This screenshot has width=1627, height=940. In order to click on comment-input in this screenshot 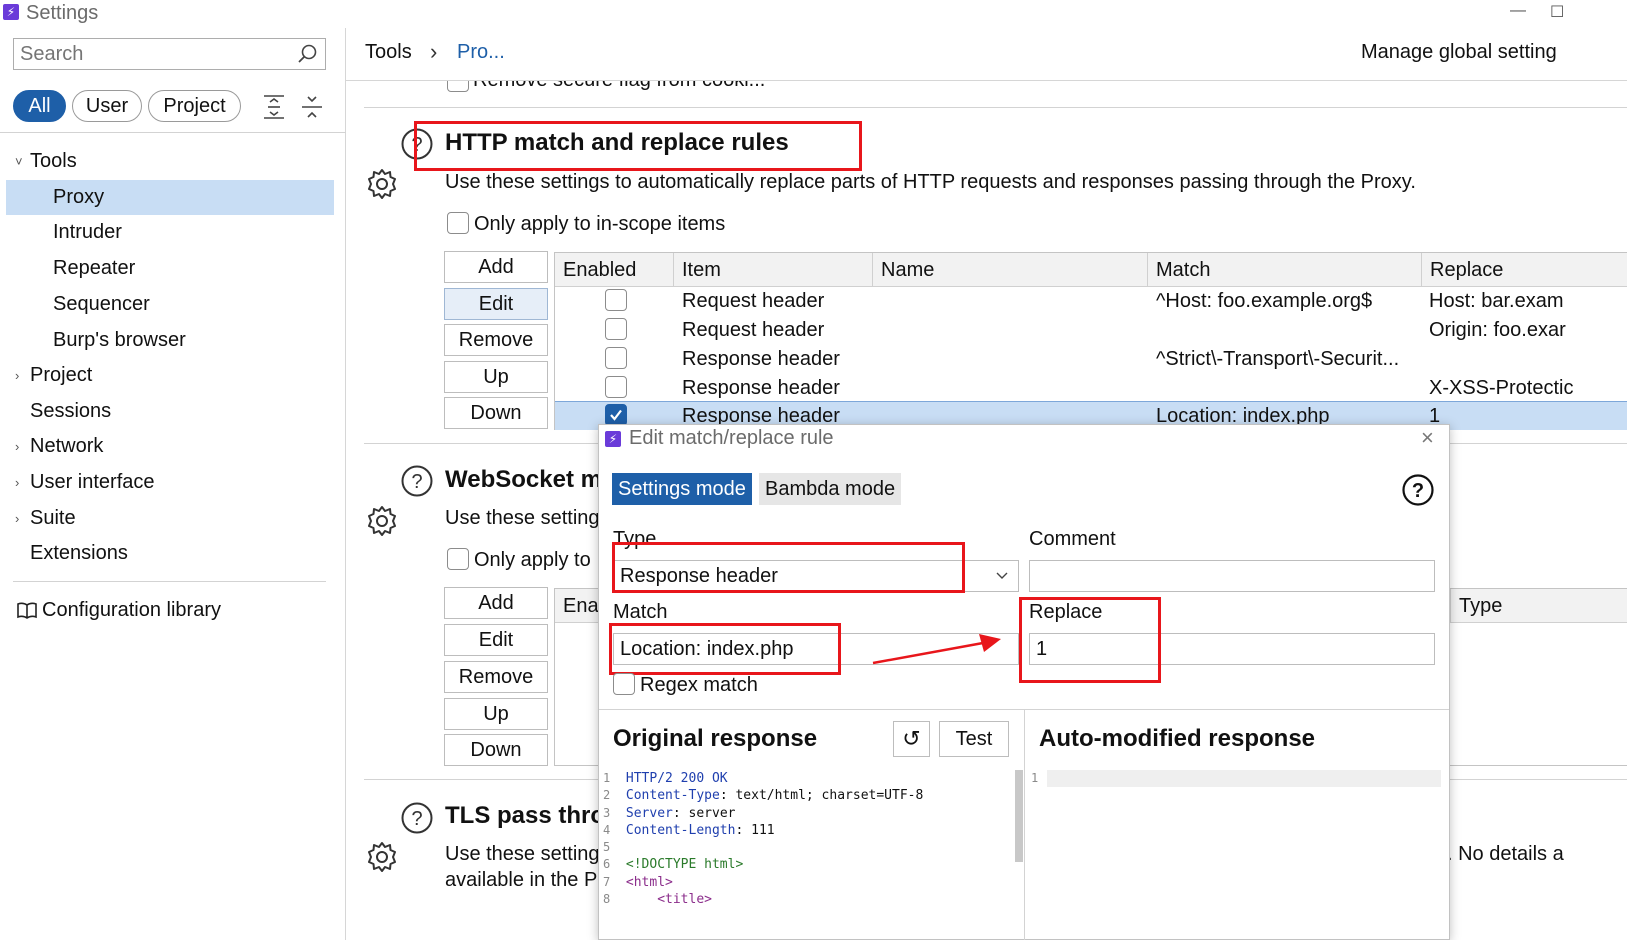, I will do `click(1232, 576)`.